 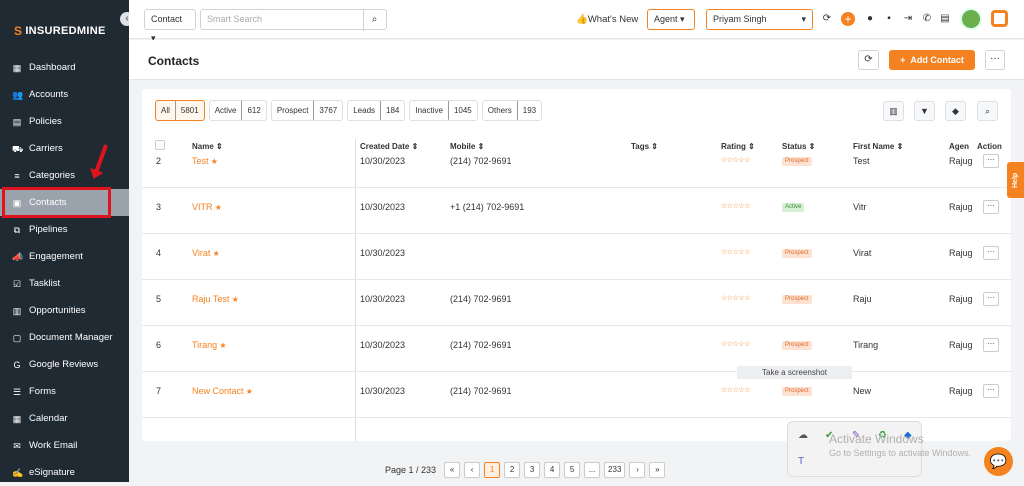 I want to click on search-input: Smart Search, so click(x=293, y=19).